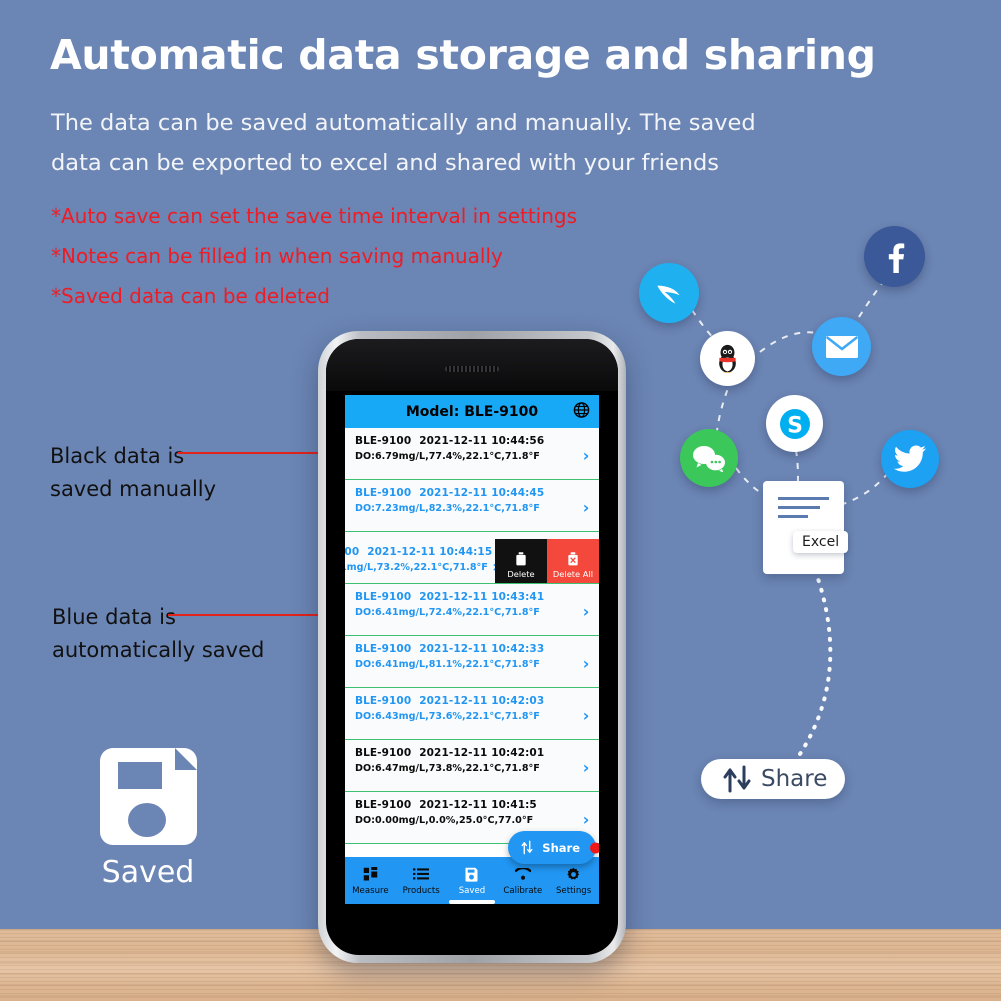 The width and height of the screenshot is (1001, 1001). I want to click on document-lines, so click(803, 510).